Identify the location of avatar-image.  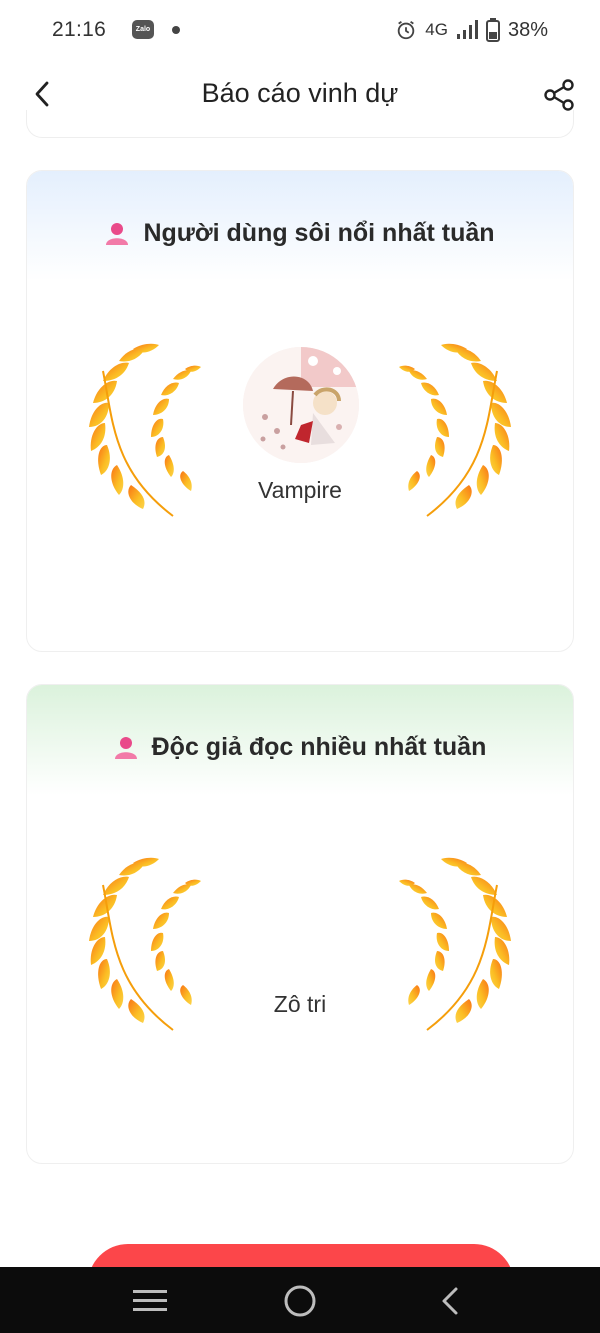
(301, 405).